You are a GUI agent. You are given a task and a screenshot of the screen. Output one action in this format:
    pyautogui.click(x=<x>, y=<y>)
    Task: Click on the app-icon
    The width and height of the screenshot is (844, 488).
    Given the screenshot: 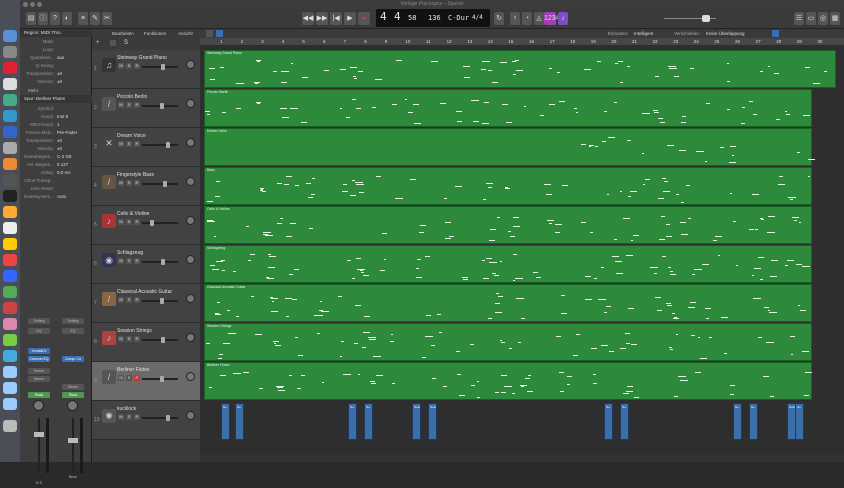 What is the action you would take?
    pyautogui.click(x=10, y=292)
    